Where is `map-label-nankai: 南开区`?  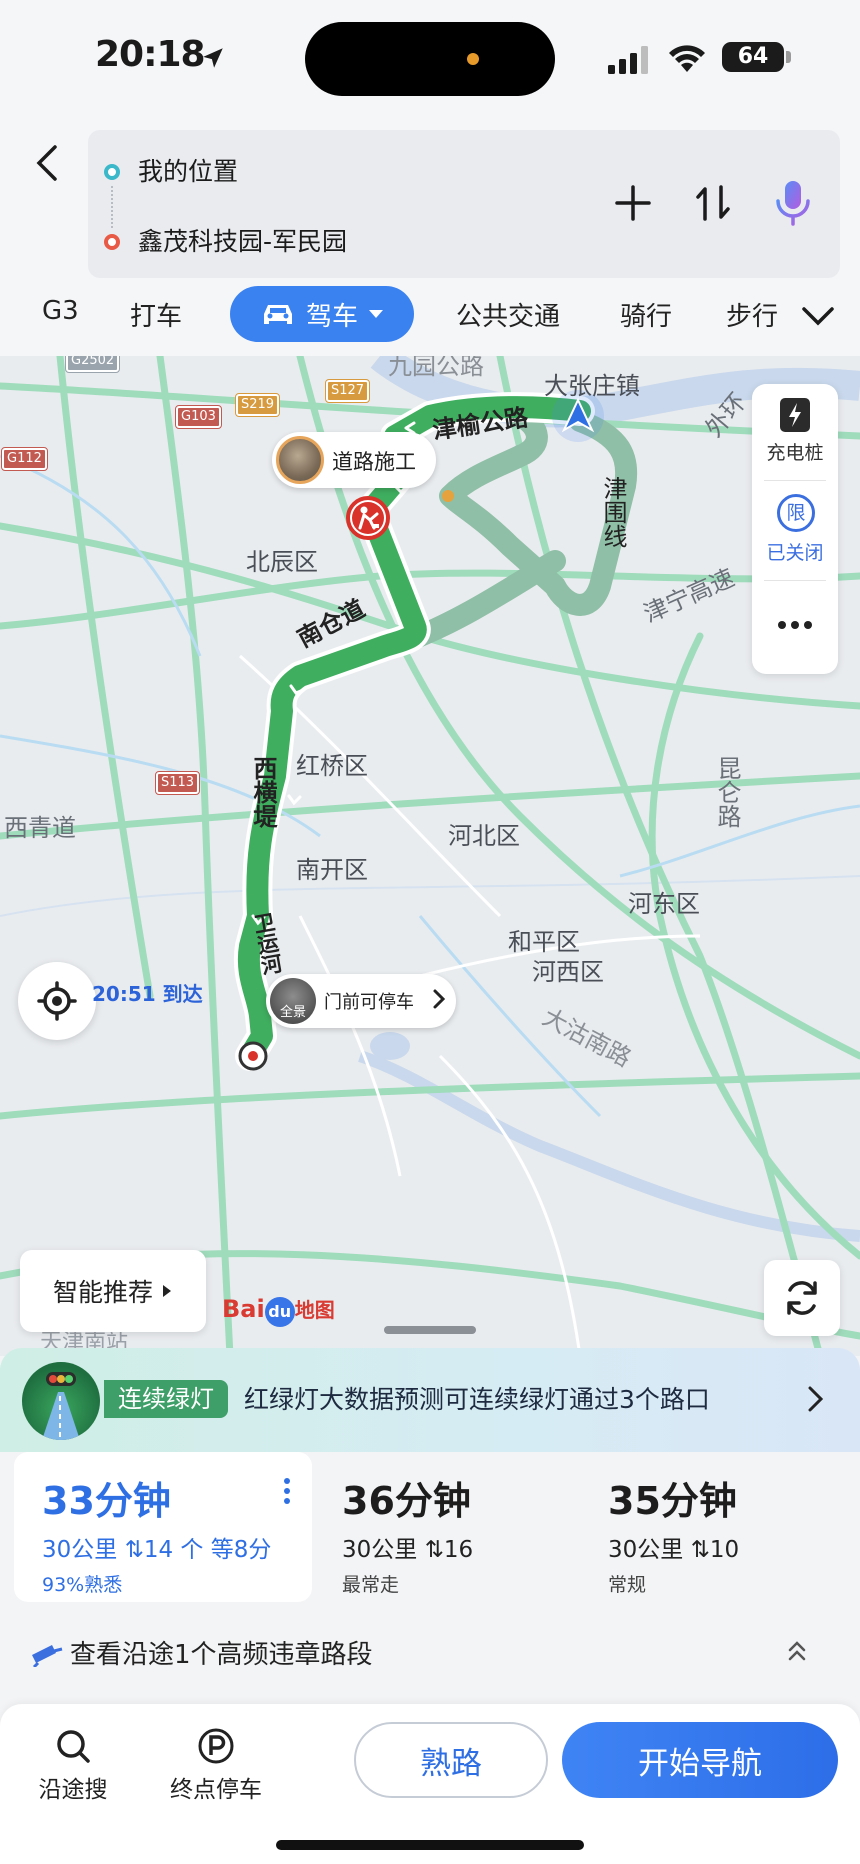 map-label-nankai: 南开区 is located at coordinates (332, 870).